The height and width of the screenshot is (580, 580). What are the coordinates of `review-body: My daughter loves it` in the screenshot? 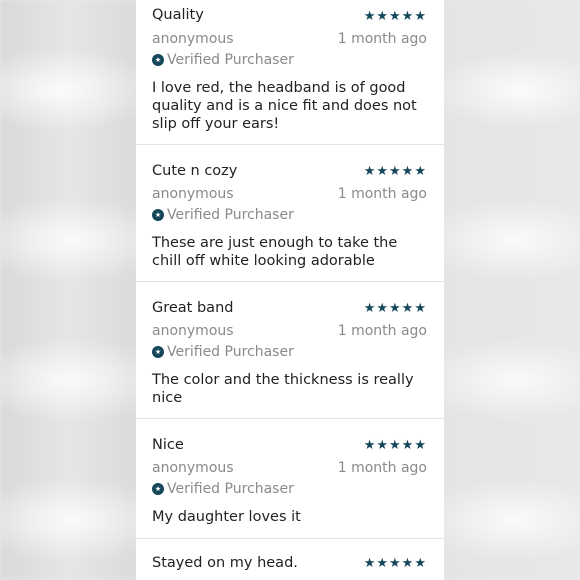 It's located at (226, 517).